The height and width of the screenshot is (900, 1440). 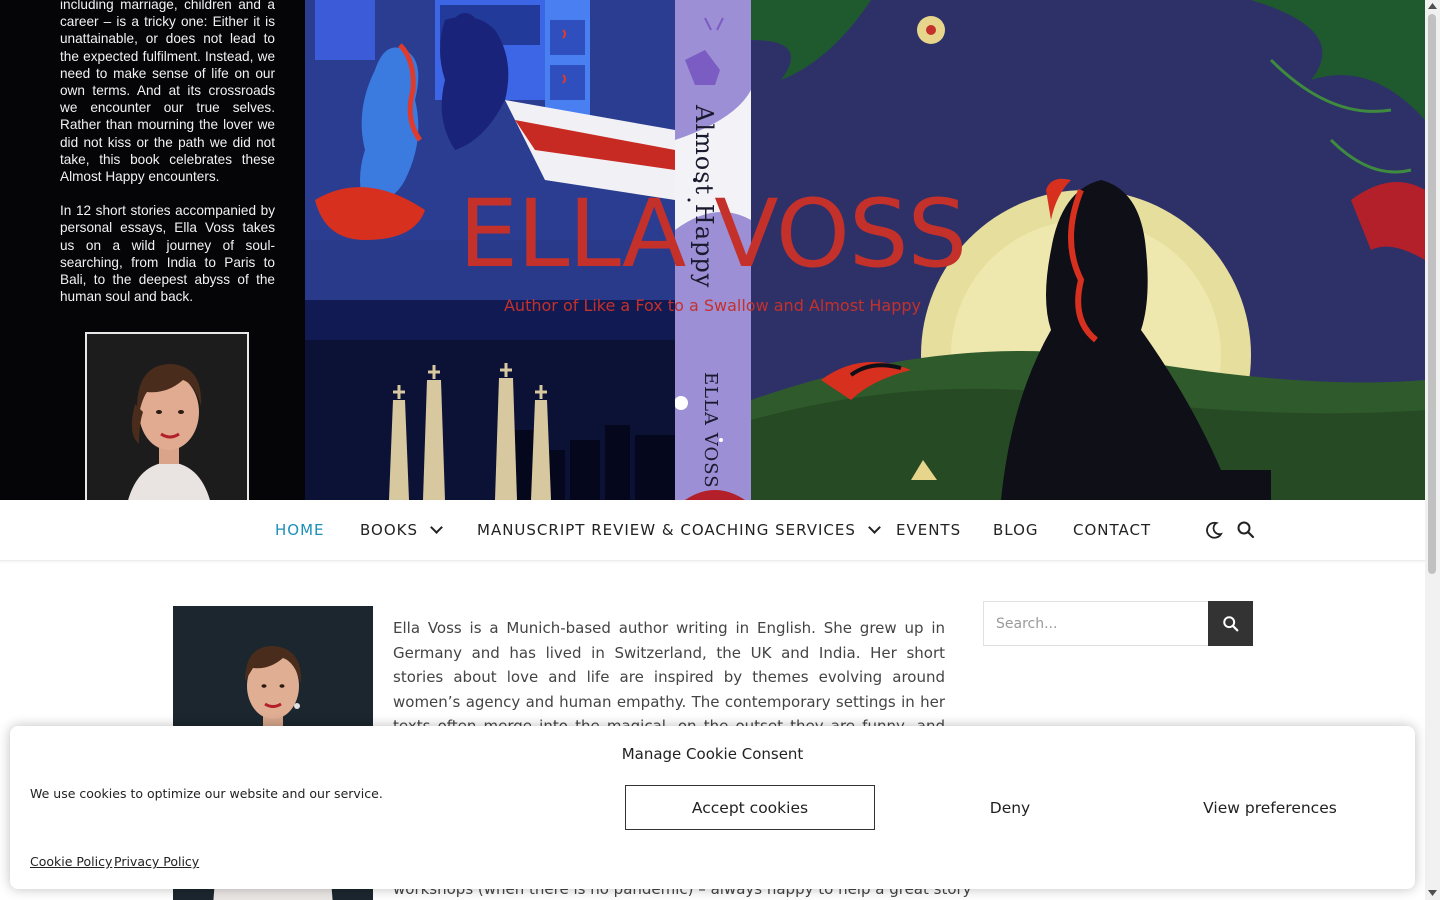 I want to click on nav-item-label: EVENTS, so click(x=929, y=530).